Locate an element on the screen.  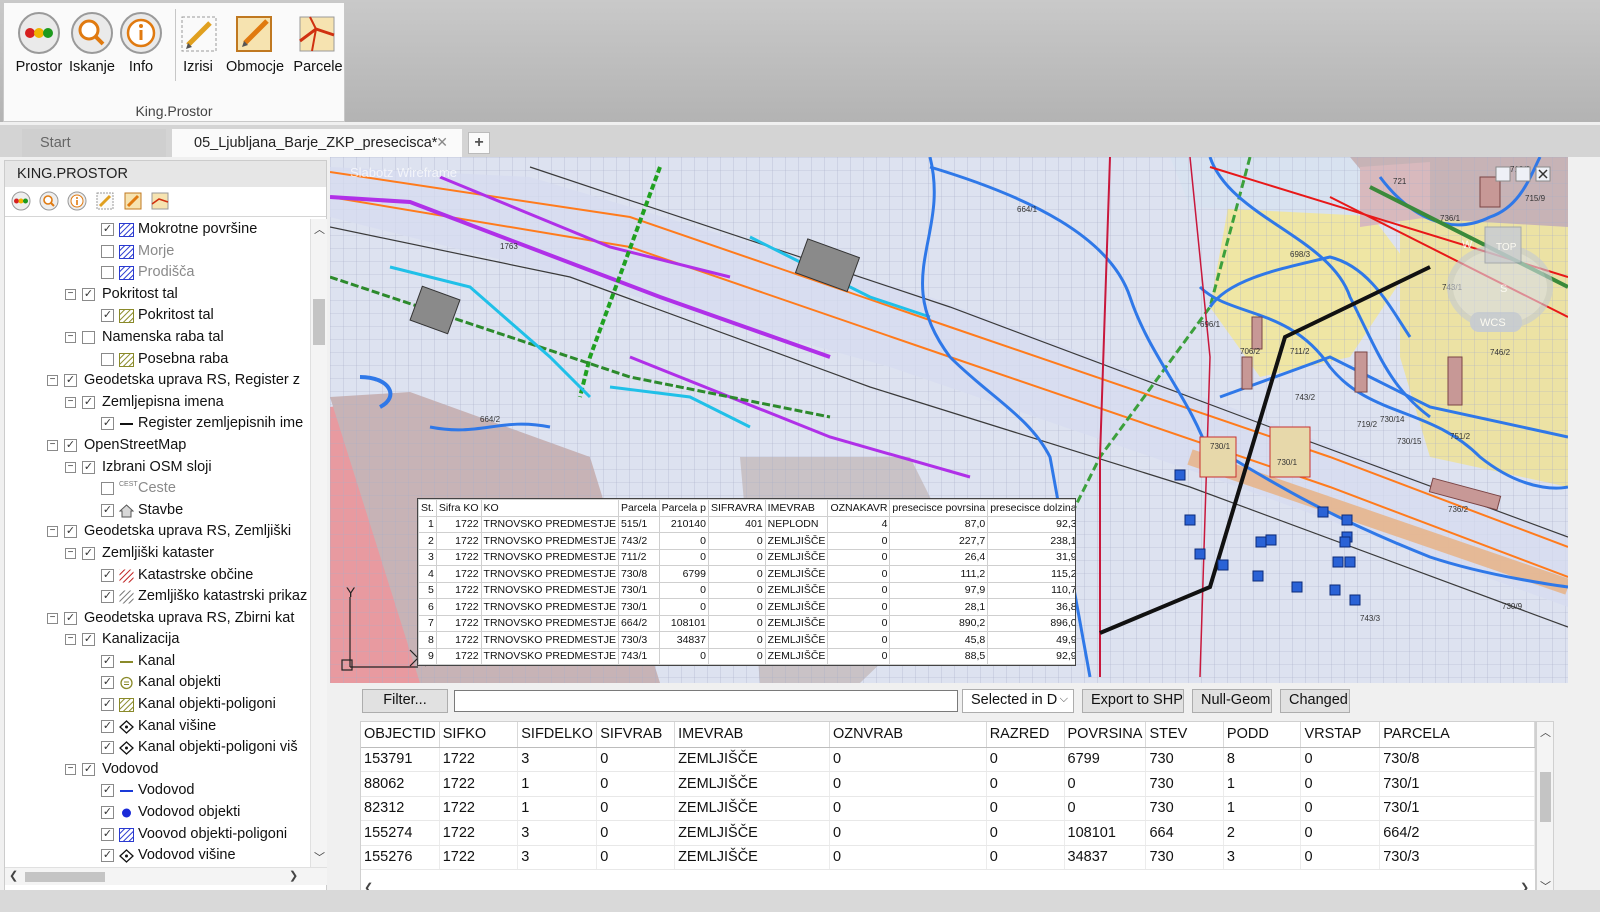
popup-column-header: IMEVRAB is located at coordinates (796, 508).